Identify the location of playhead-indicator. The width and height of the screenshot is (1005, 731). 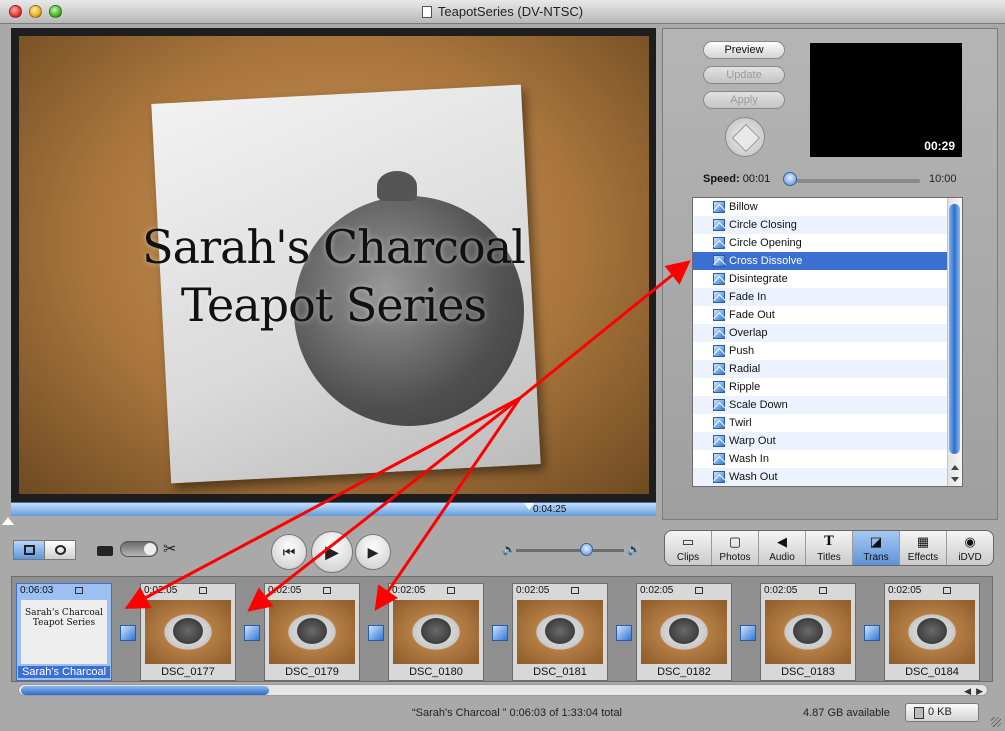
(529, 506).